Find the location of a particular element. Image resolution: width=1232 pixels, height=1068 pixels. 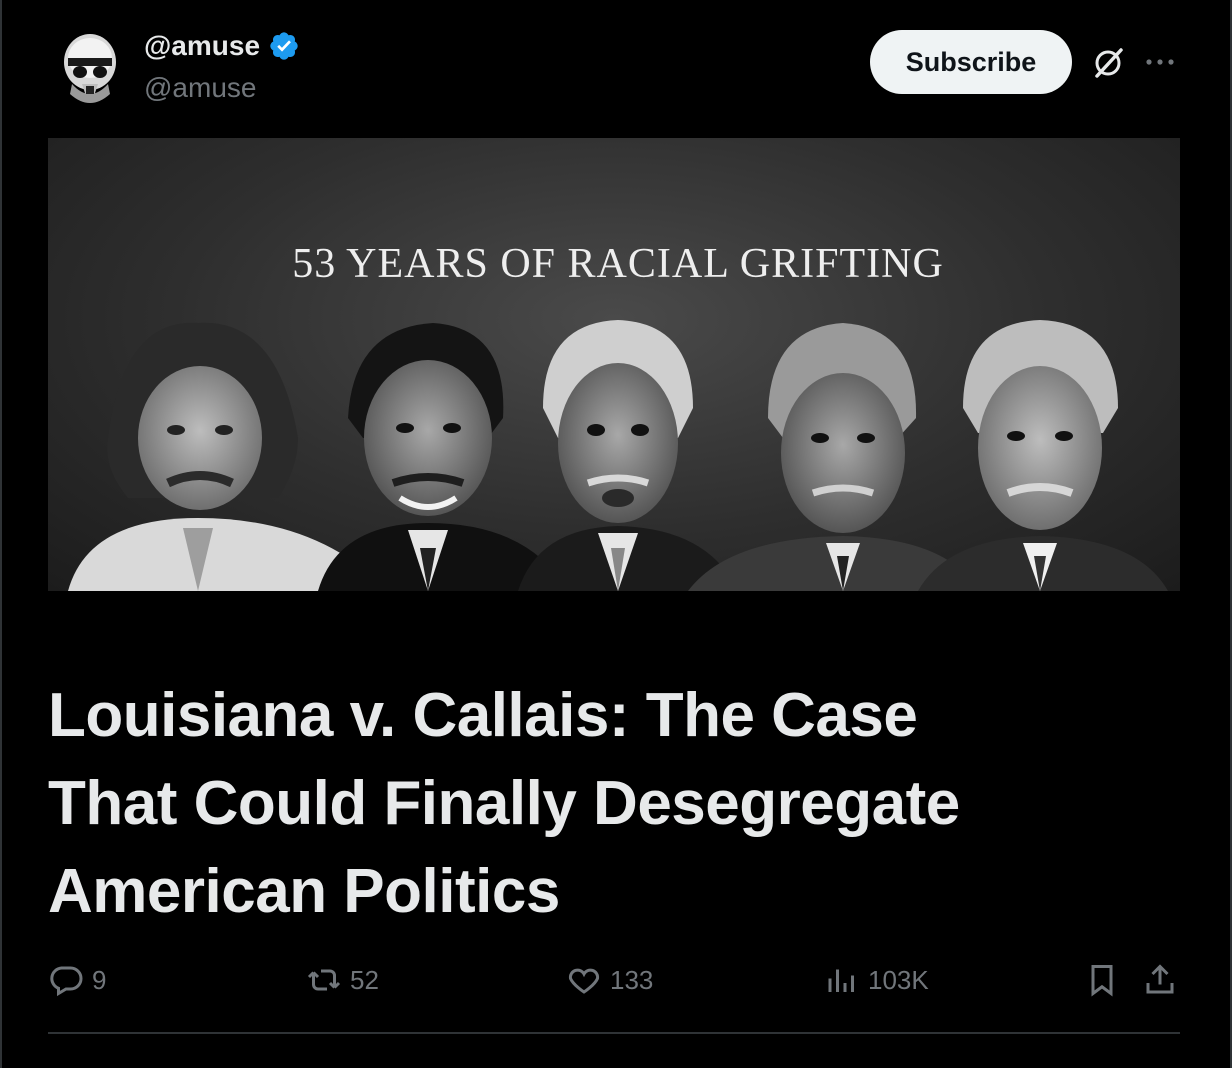

banner-title: 53 YEARS OF RACIAL GRIFTING is located at coordinates (618, 264).